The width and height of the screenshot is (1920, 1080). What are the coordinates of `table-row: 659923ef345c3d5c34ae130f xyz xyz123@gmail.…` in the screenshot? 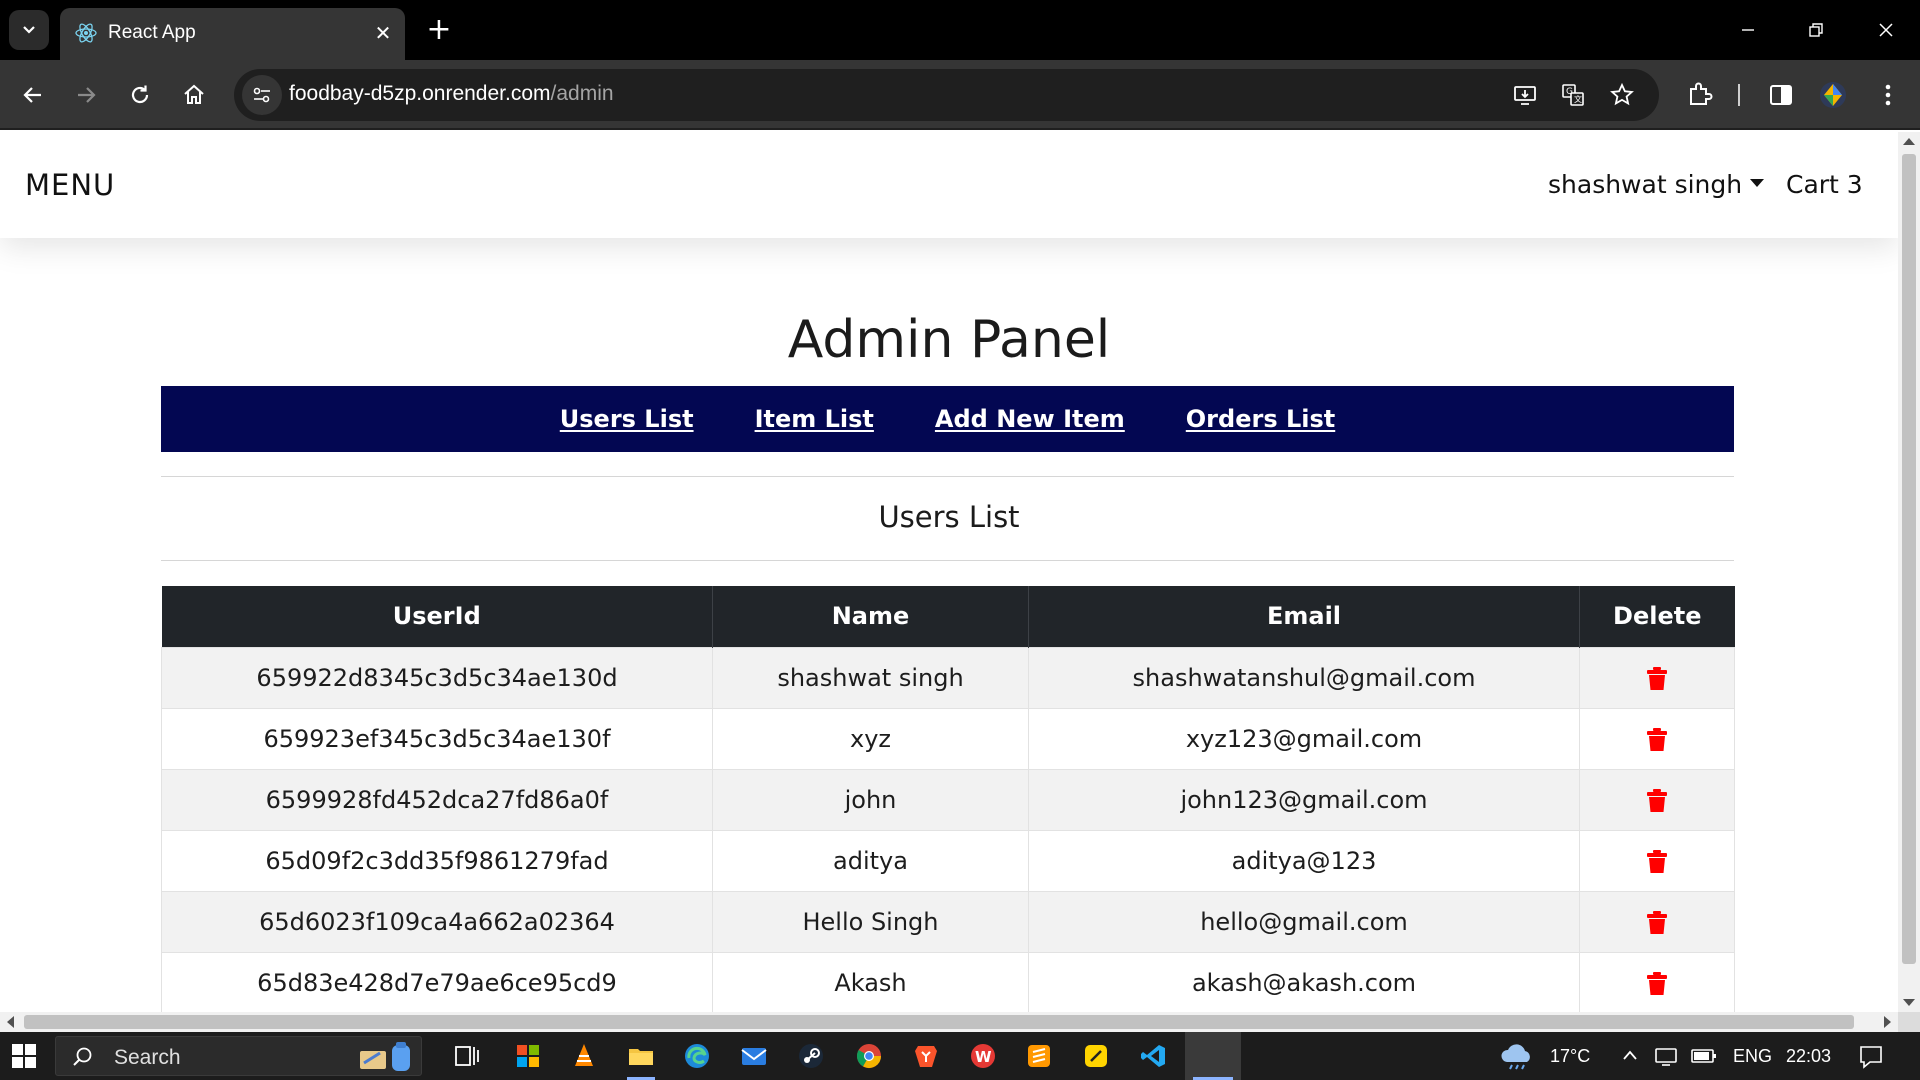 It's located at (948, 738).